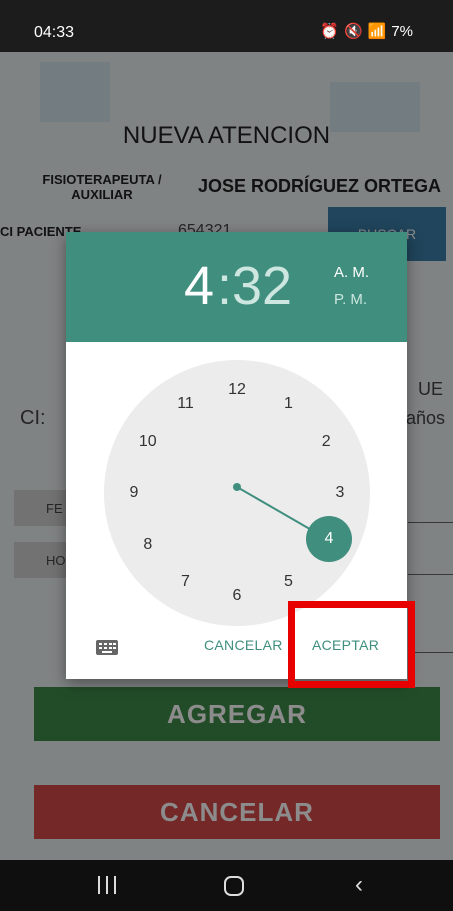 The height and width of the screenshot is (911, 453). Describe the element at coordinates (340, 493) in the screenshot. I see `clock-number-3: 3` at that location.